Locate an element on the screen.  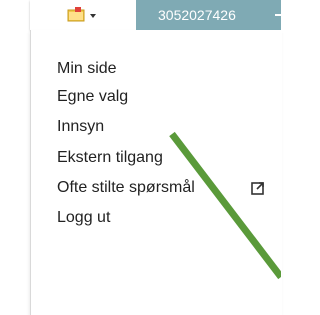
menu-item-min-side: Min side is located at coordinates (87, 69).